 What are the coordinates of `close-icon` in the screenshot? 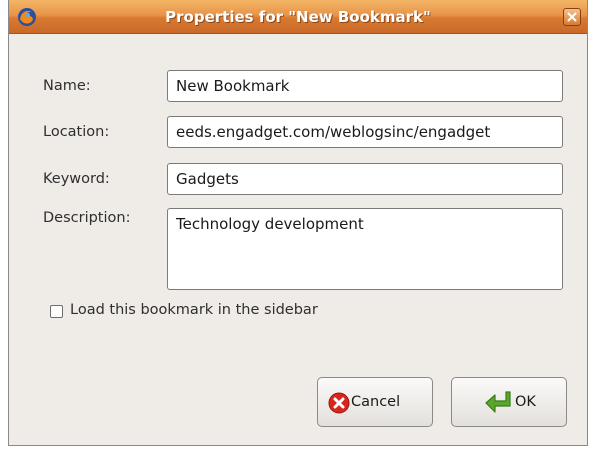 It's located at (572, 17).